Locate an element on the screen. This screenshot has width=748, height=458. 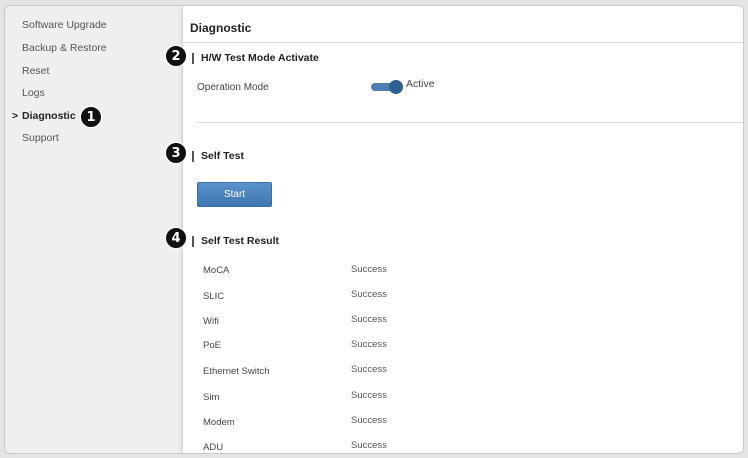
chevron-right-icon: > is located at coordinates (15, 116).